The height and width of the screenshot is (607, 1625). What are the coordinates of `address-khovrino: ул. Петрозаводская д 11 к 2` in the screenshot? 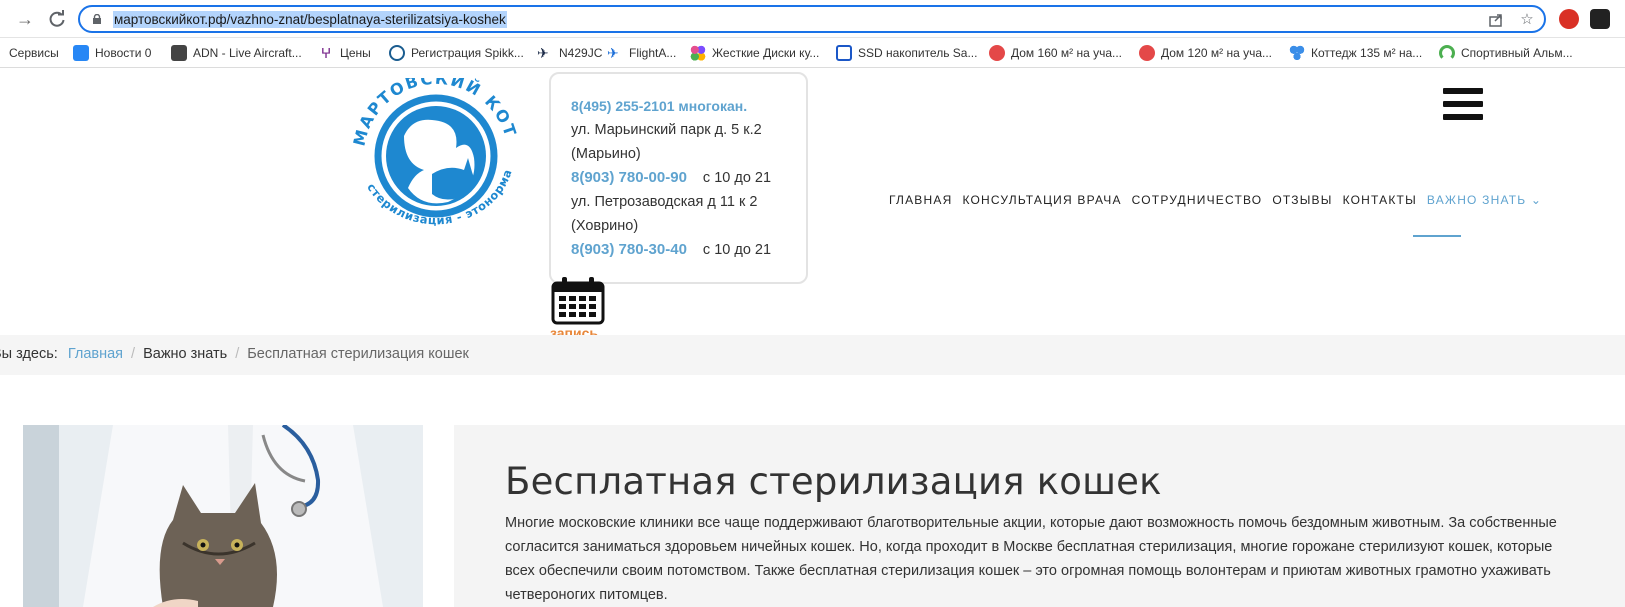 It's located at (664, 202).